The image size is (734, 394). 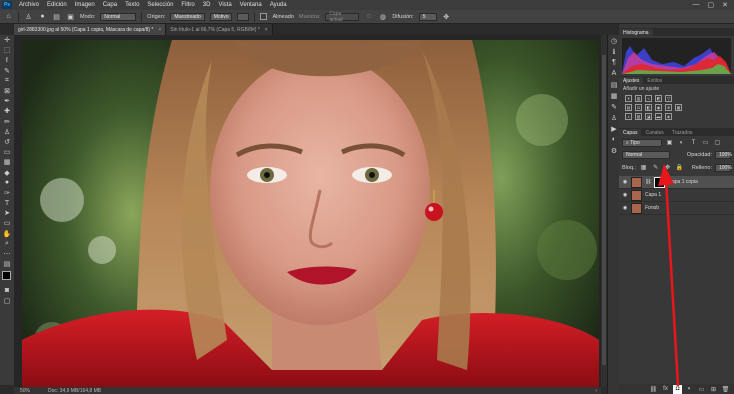 I want to click on levels-icon: ▥, so click(x=638, y=98).